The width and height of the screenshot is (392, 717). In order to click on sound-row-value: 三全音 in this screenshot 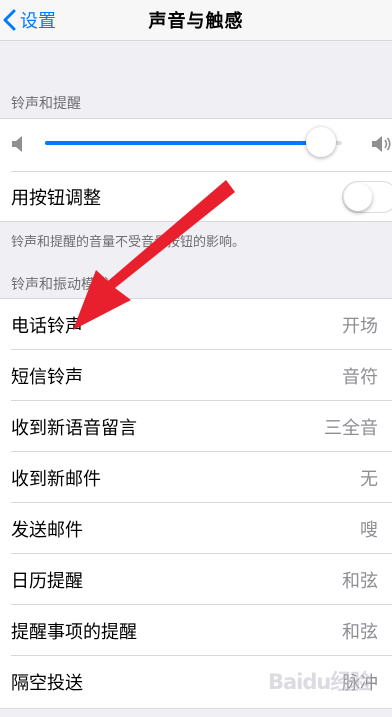, I will do `click(351, 428)`.